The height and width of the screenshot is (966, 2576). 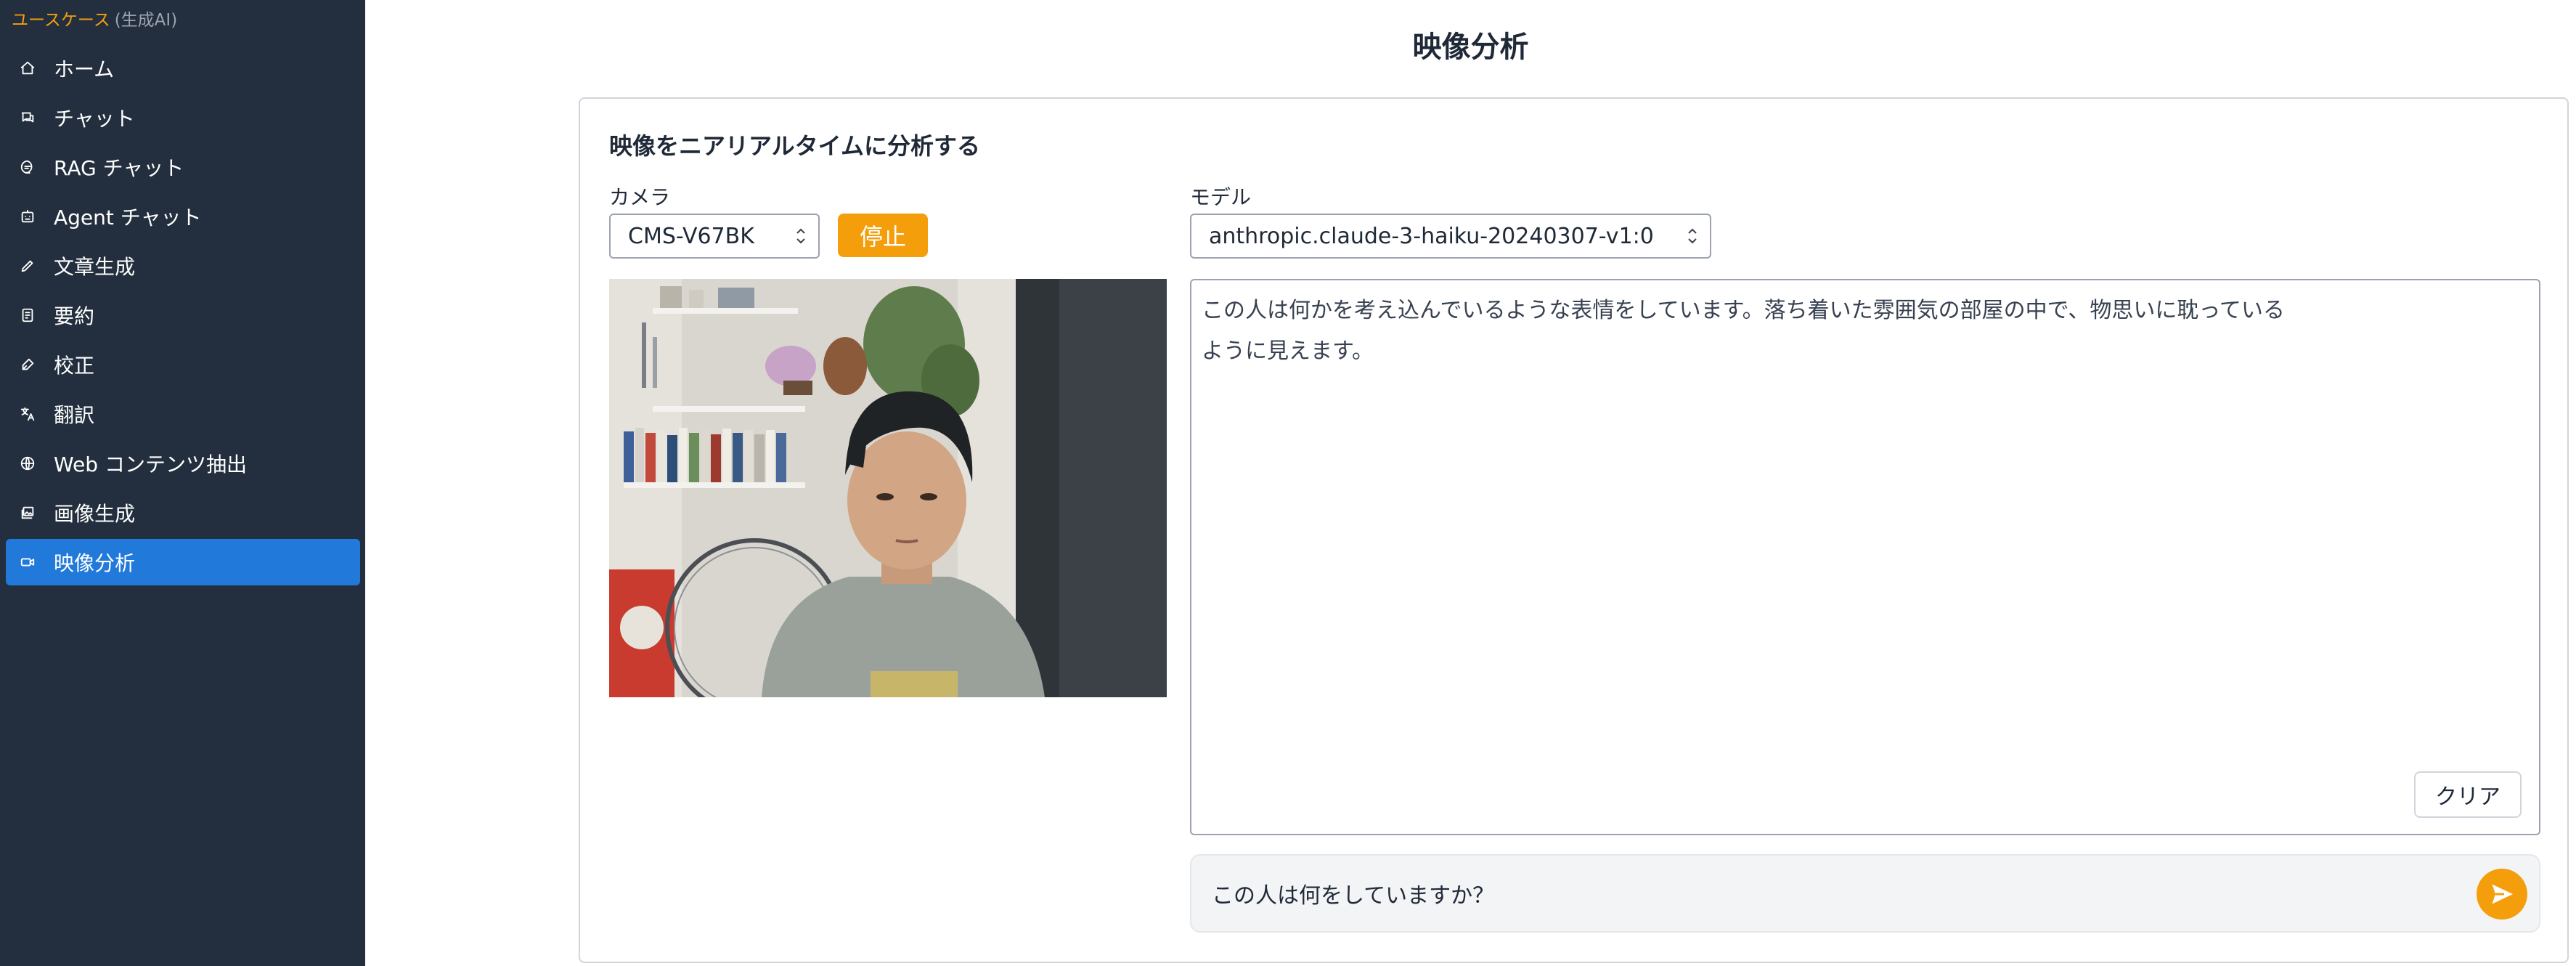 What do you see at coordinates (883, 235) in the screenshot?
I see `stop-button: 停止` at bounding box center [883, 235].